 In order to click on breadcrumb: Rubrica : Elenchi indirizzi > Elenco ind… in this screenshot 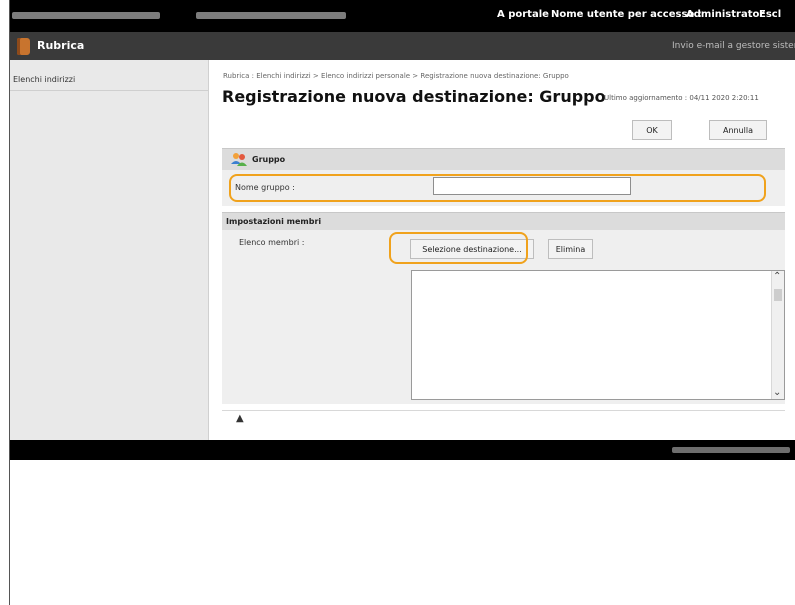, I will do `click(396, 76)`.